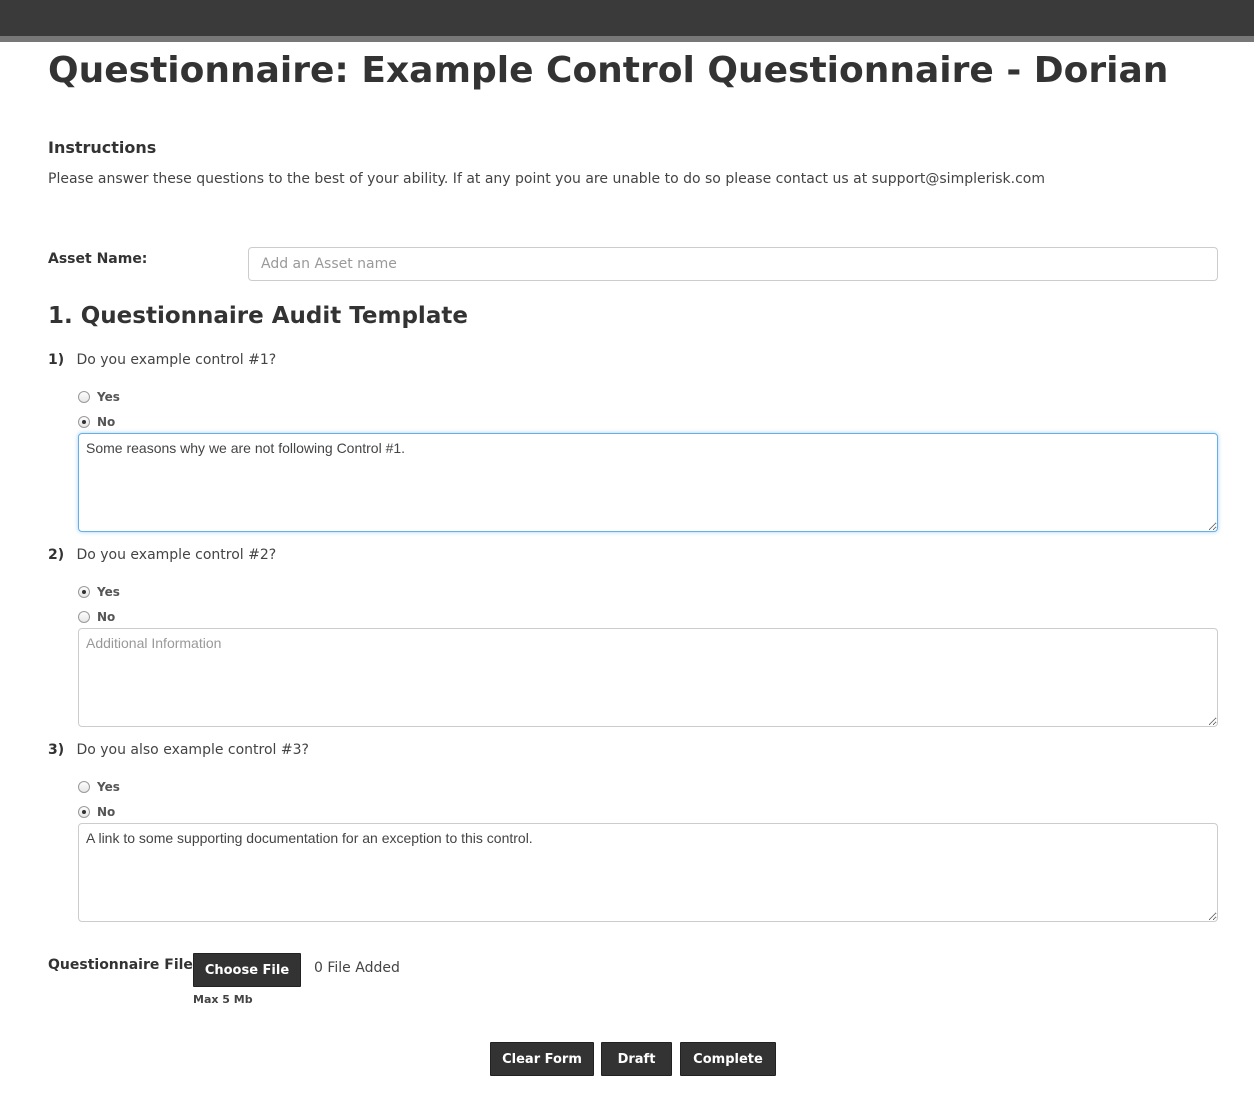  I want to click on question-text: Do you example control #2?, so click(176, 555).